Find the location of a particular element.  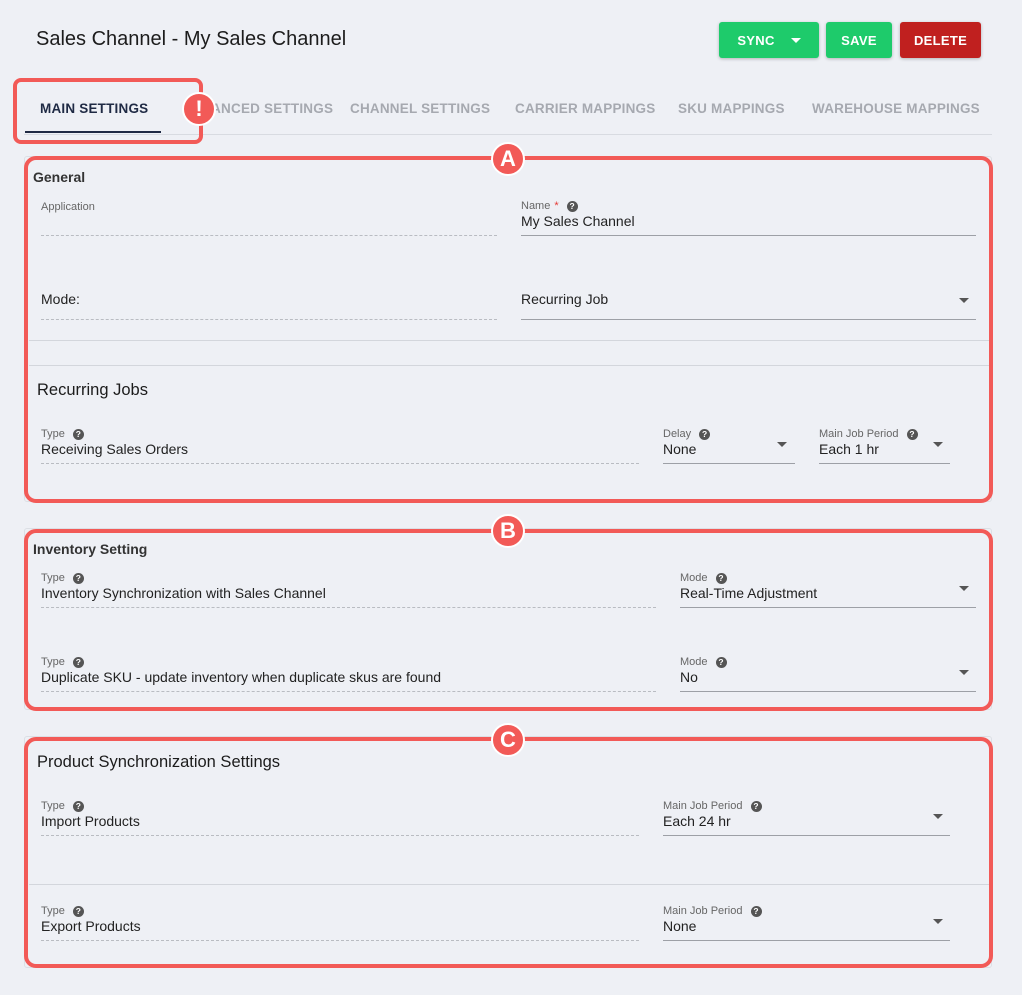

name-label-text: Name is located at coordinates (536, 206).